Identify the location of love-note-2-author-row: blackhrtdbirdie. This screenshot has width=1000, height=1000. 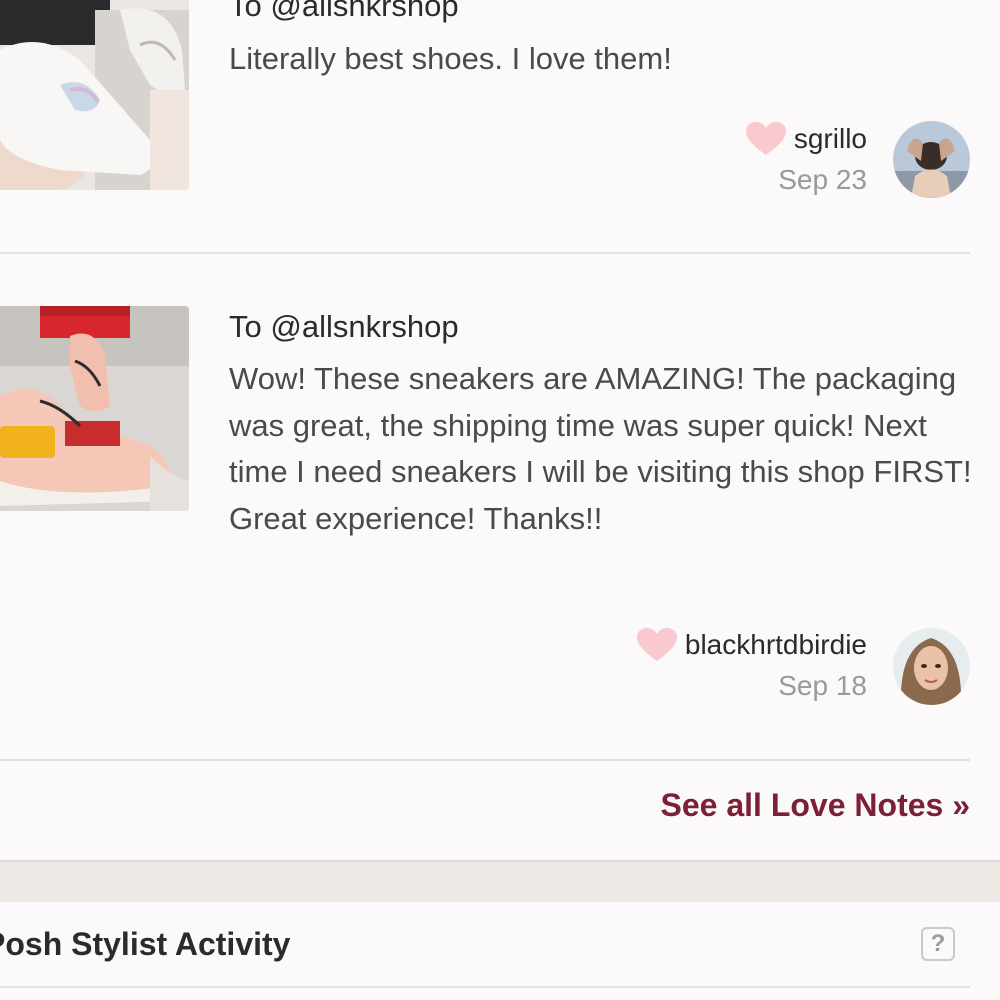
(751, 645).